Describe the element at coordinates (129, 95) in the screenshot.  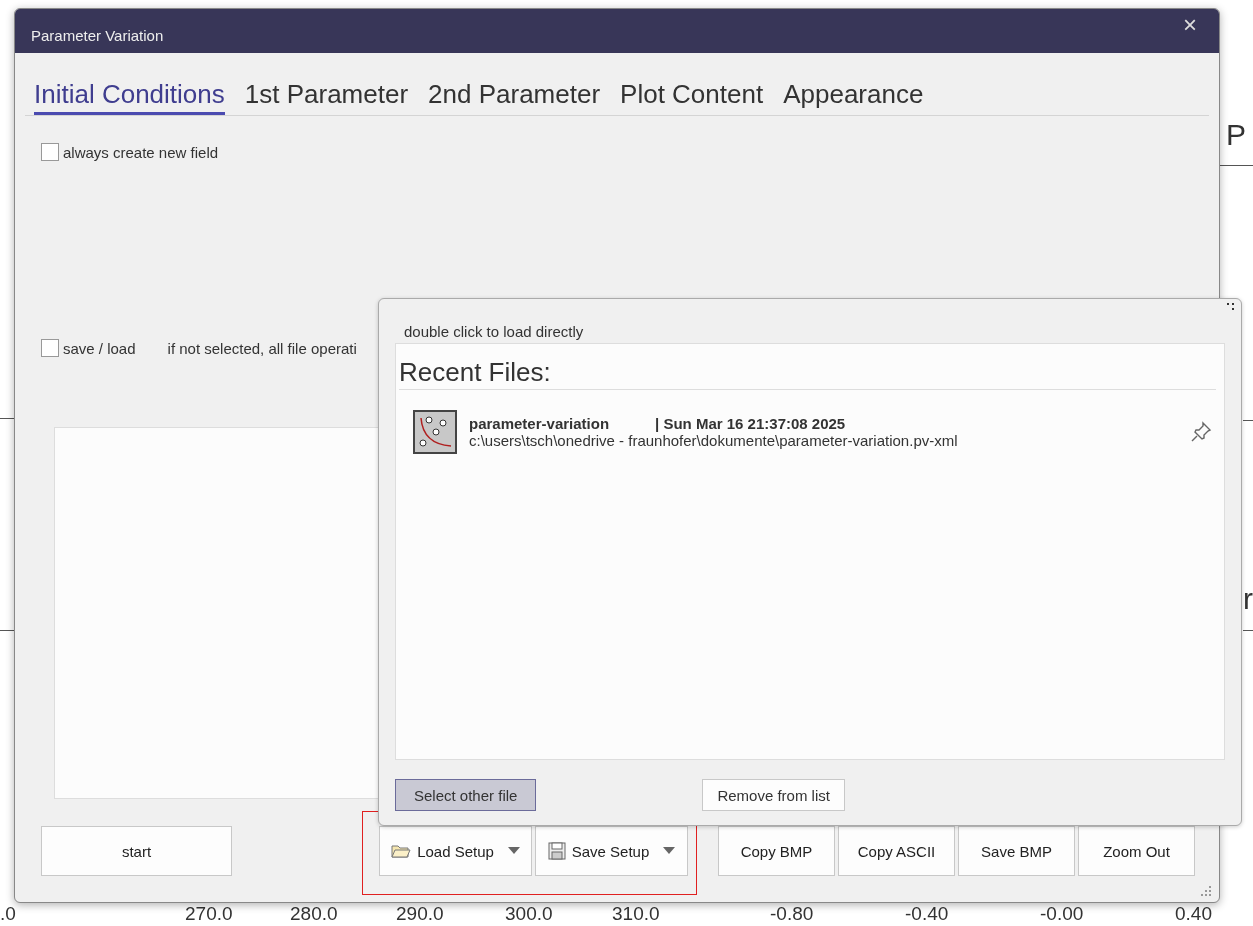
I see `tab: Initial Conditions` at that location.